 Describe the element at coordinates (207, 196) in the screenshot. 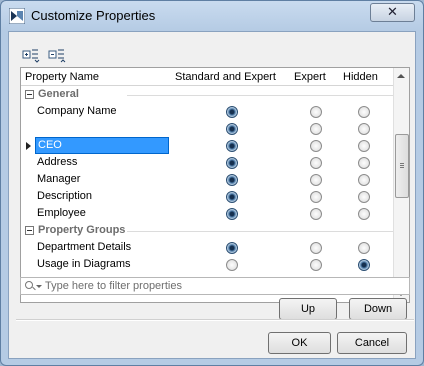

I see `property-row-description: Description` at that location.